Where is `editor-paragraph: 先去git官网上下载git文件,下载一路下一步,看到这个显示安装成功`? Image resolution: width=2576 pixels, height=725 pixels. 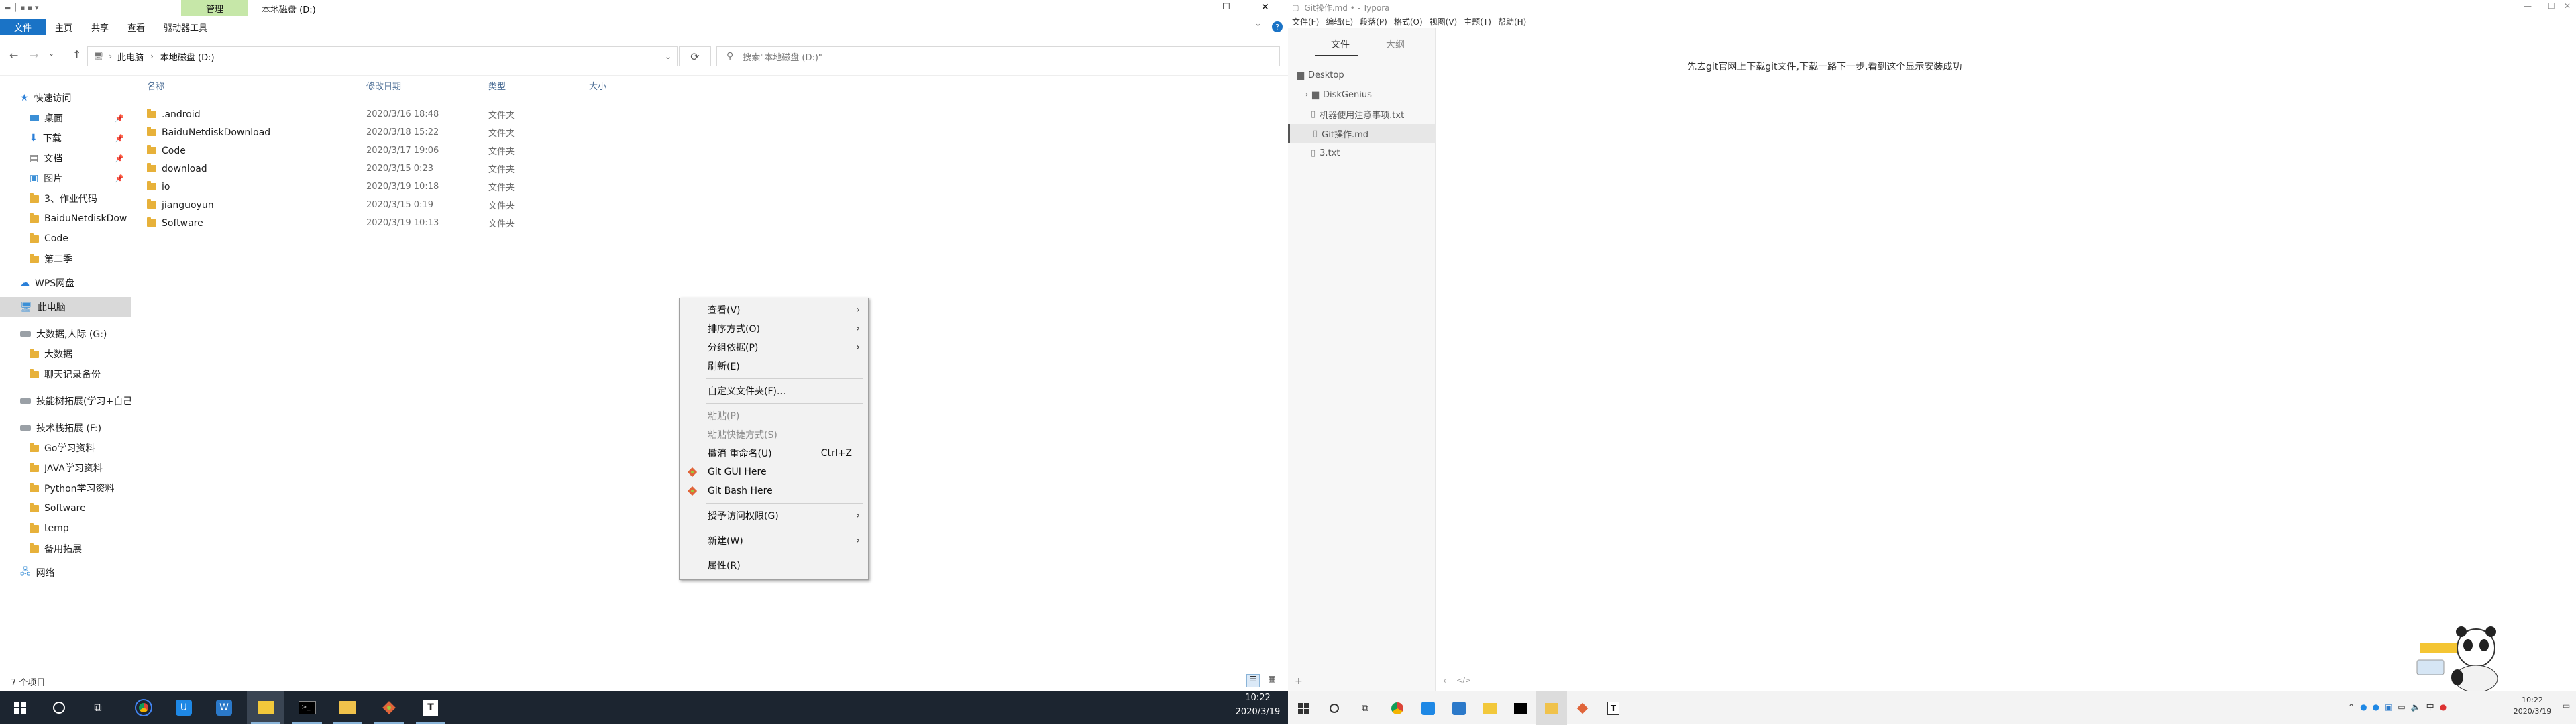 editor-paragraph: 先去git官网上下载git文件,下载一路下一步,看到这个显示安装成功 is located at coordinates (1824, 66).